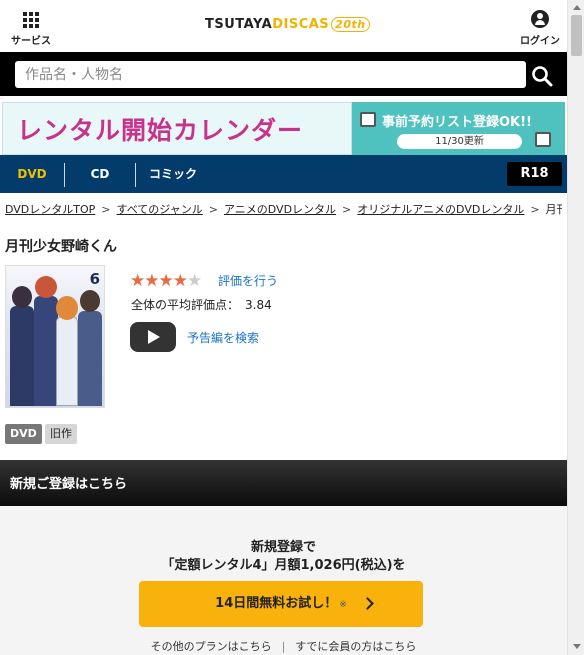 The height and width of the screenshot is (655, 584). What do you see at coordinates (459, 141) in the screenshot?
I see `banner-updated-date: 11/30更新` at bounding box center [459, 141].